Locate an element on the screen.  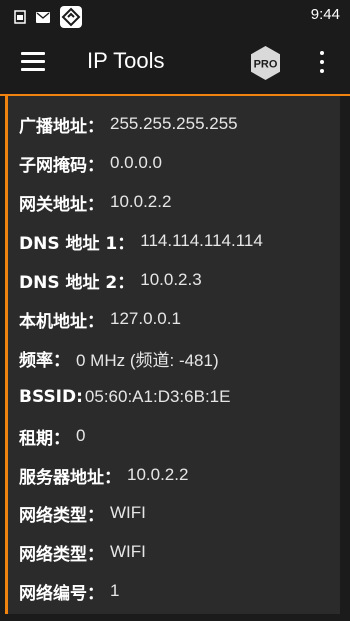
info-row-network-type-2: 网络类型： WIFI is located at coordinates (82, 552).